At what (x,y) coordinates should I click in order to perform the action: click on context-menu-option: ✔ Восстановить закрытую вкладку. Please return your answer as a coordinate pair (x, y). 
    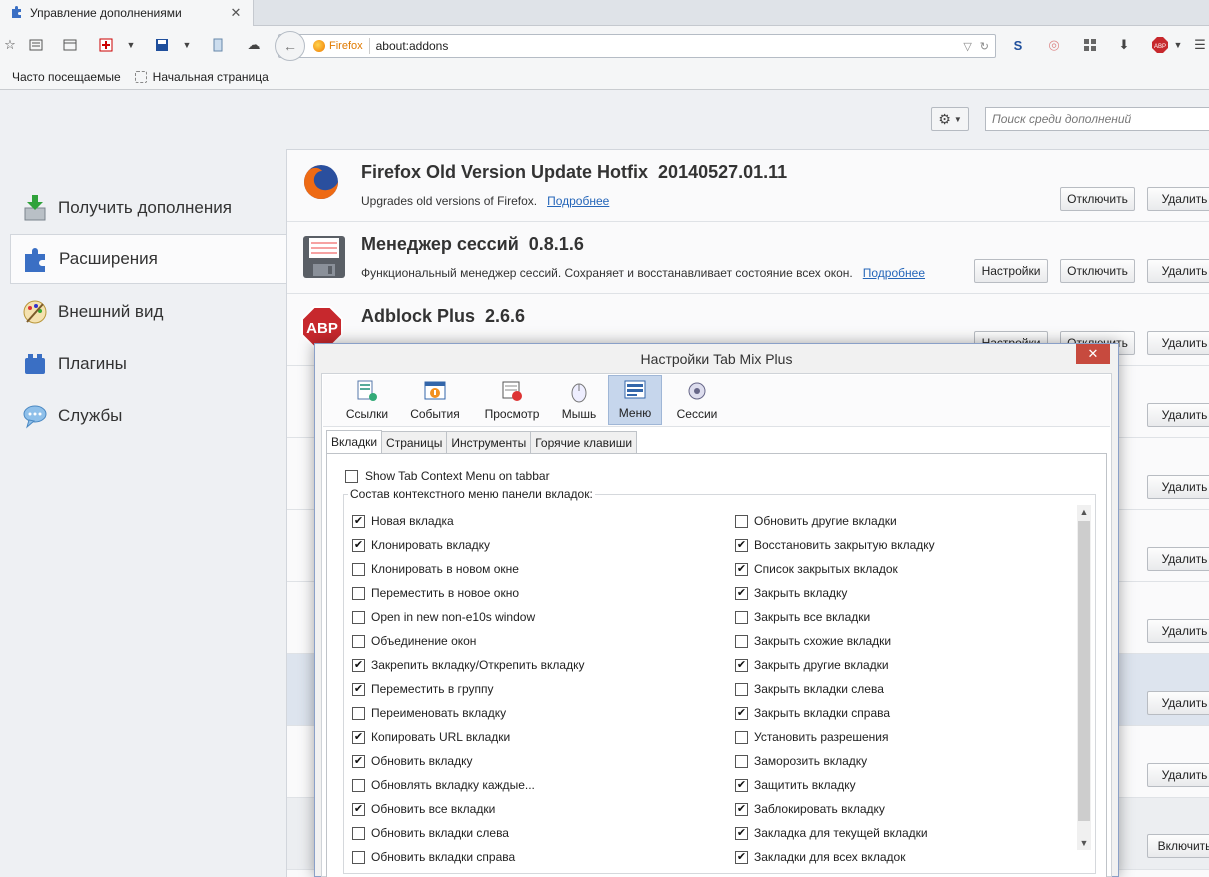
    Looking at the image, I should click on (835, 545).